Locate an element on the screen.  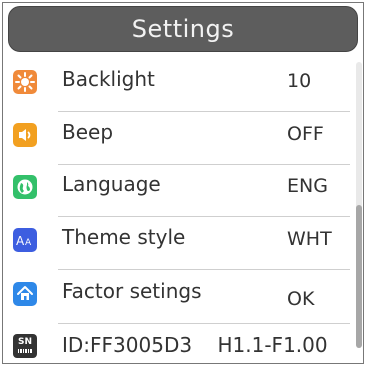
setting-row-backlight: Backlight 10 is located at coordinates (180, 84).